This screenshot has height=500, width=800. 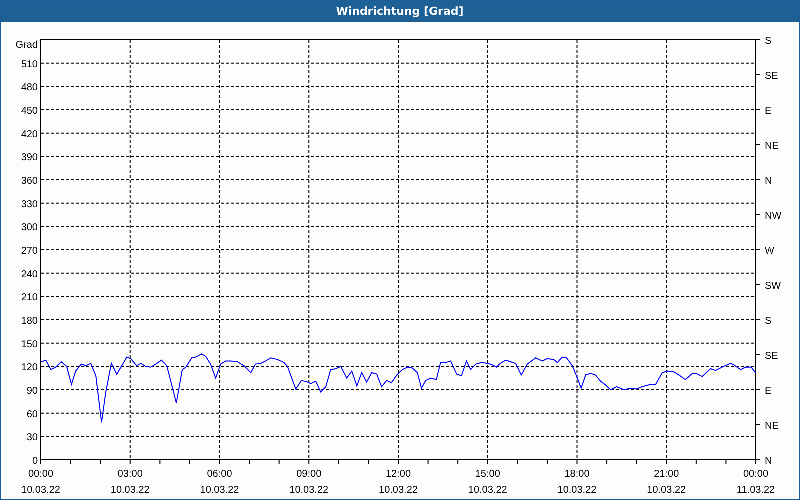 I want to click on x-tick-time-label: 15:00, so click(x=487, y=474).